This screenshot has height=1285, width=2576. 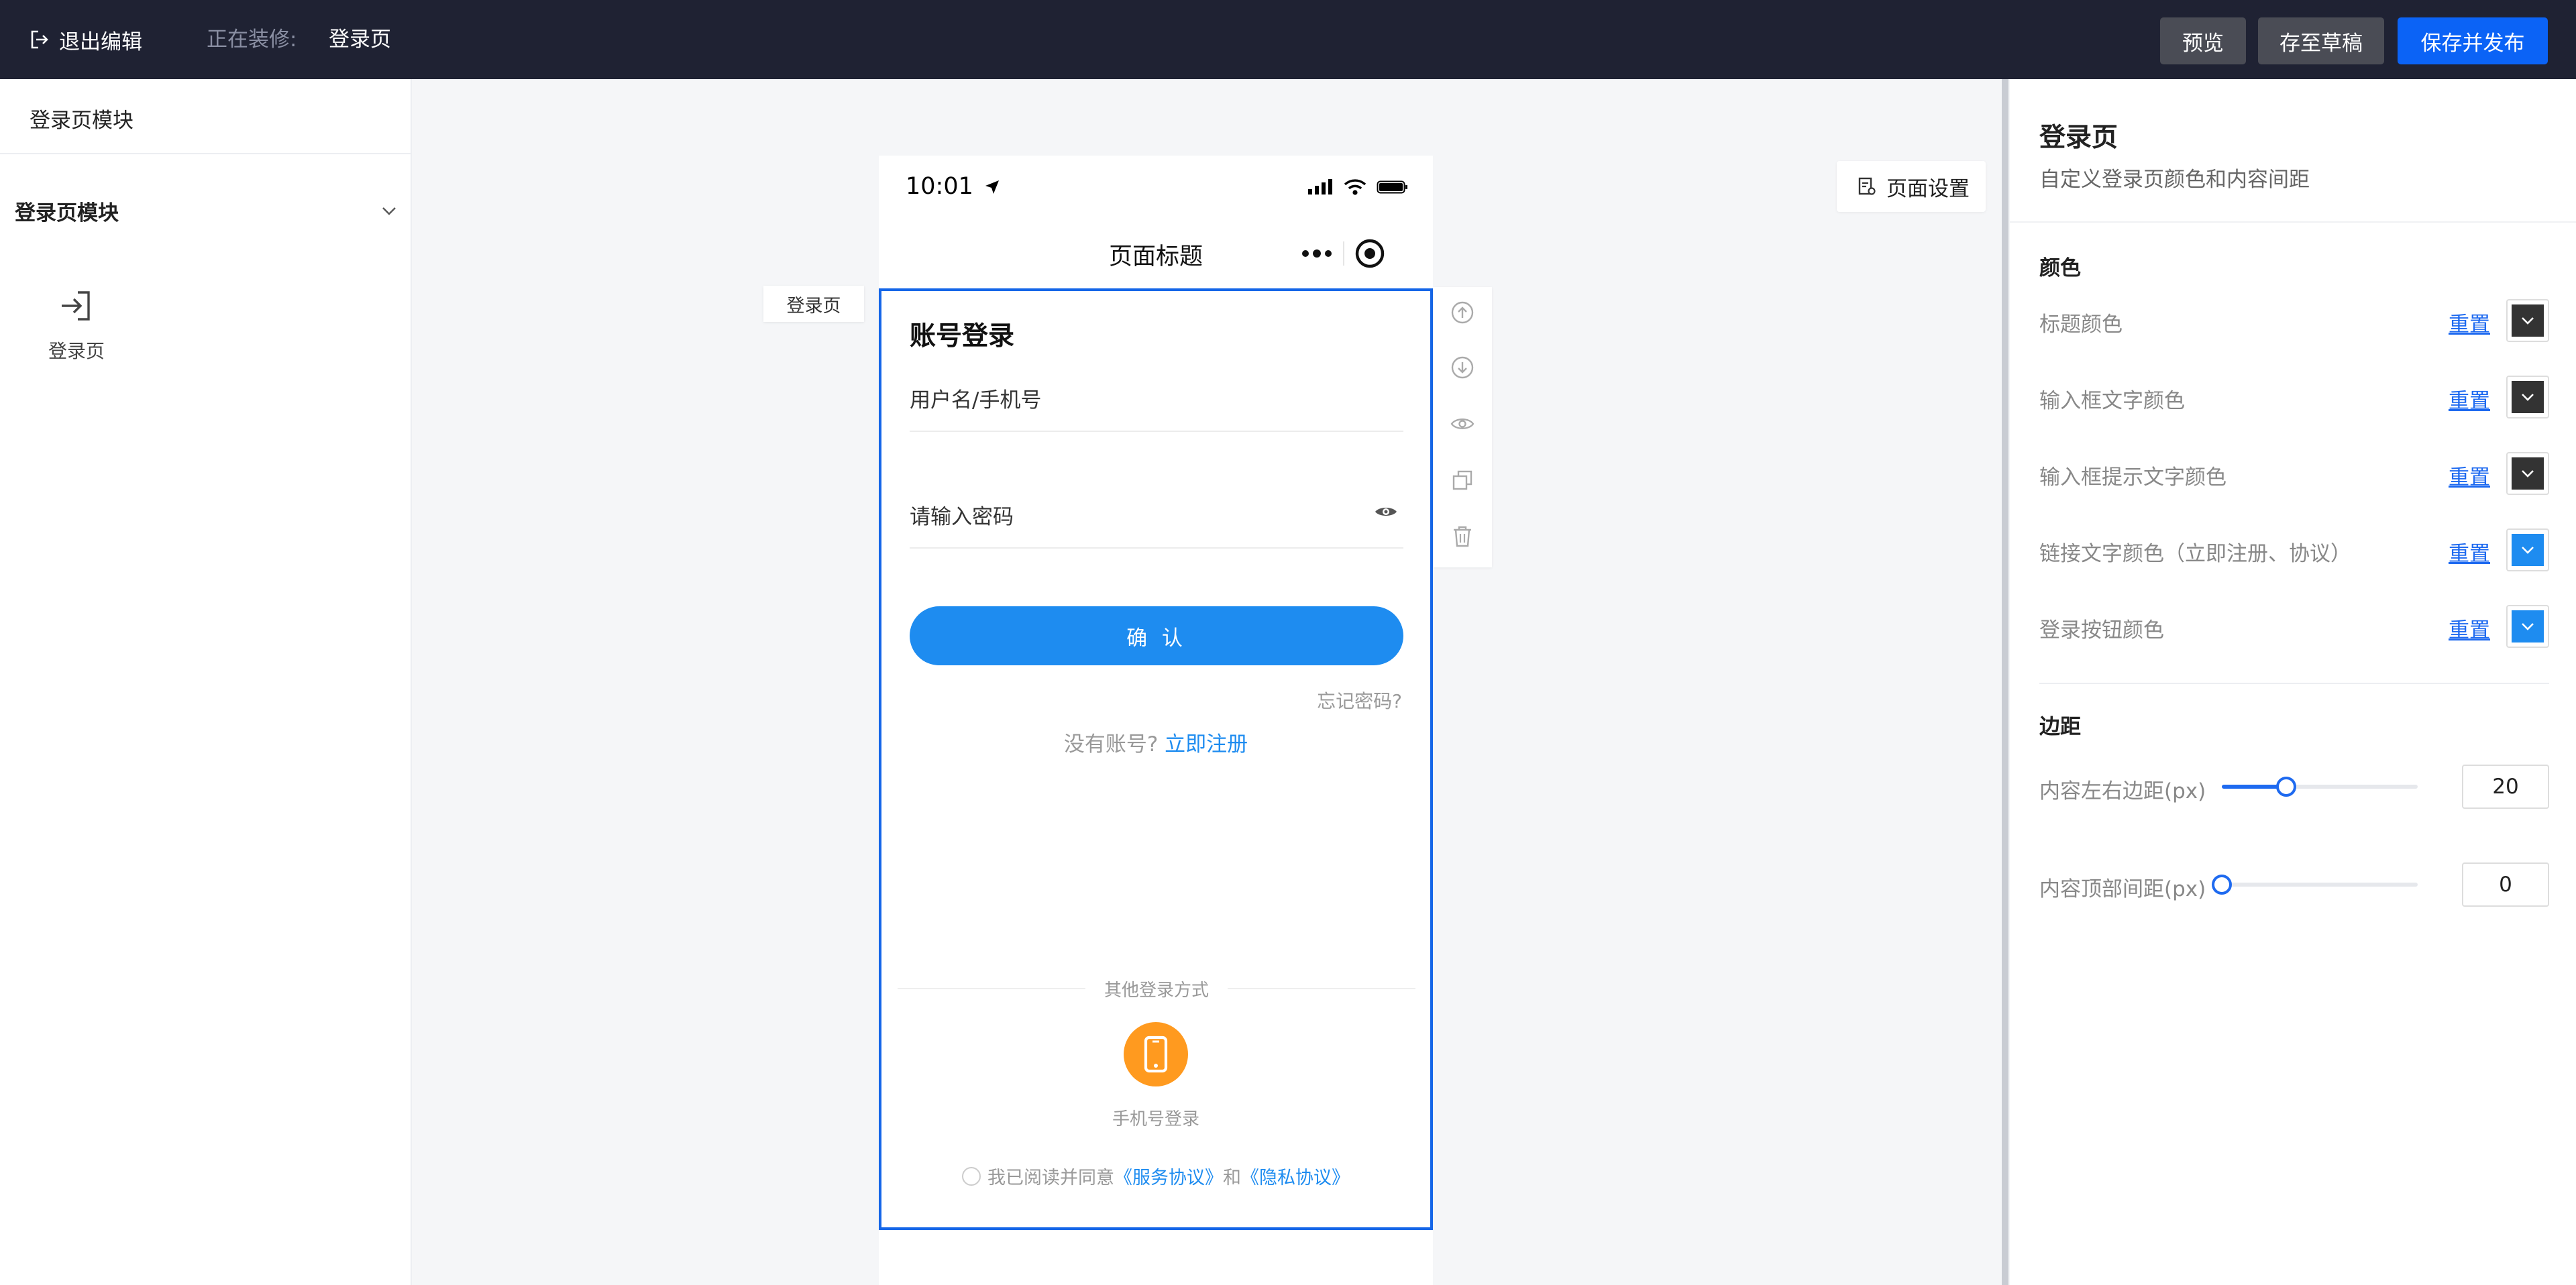 What do you see at coordinates (2203, 40) in the screenshot?
I see `preview-button: 预览` at bounding box center [2203, 40].